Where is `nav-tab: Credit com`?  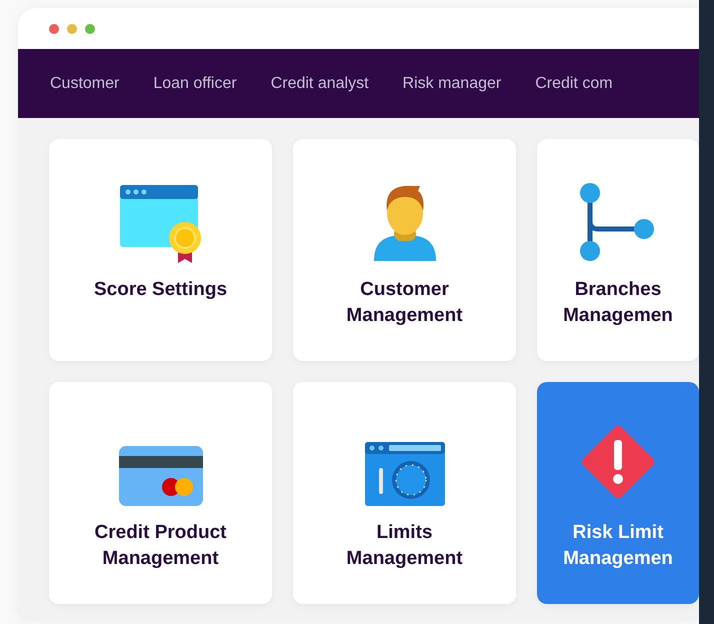 nav-tab: Credit com is located at coordinates (574, 83).